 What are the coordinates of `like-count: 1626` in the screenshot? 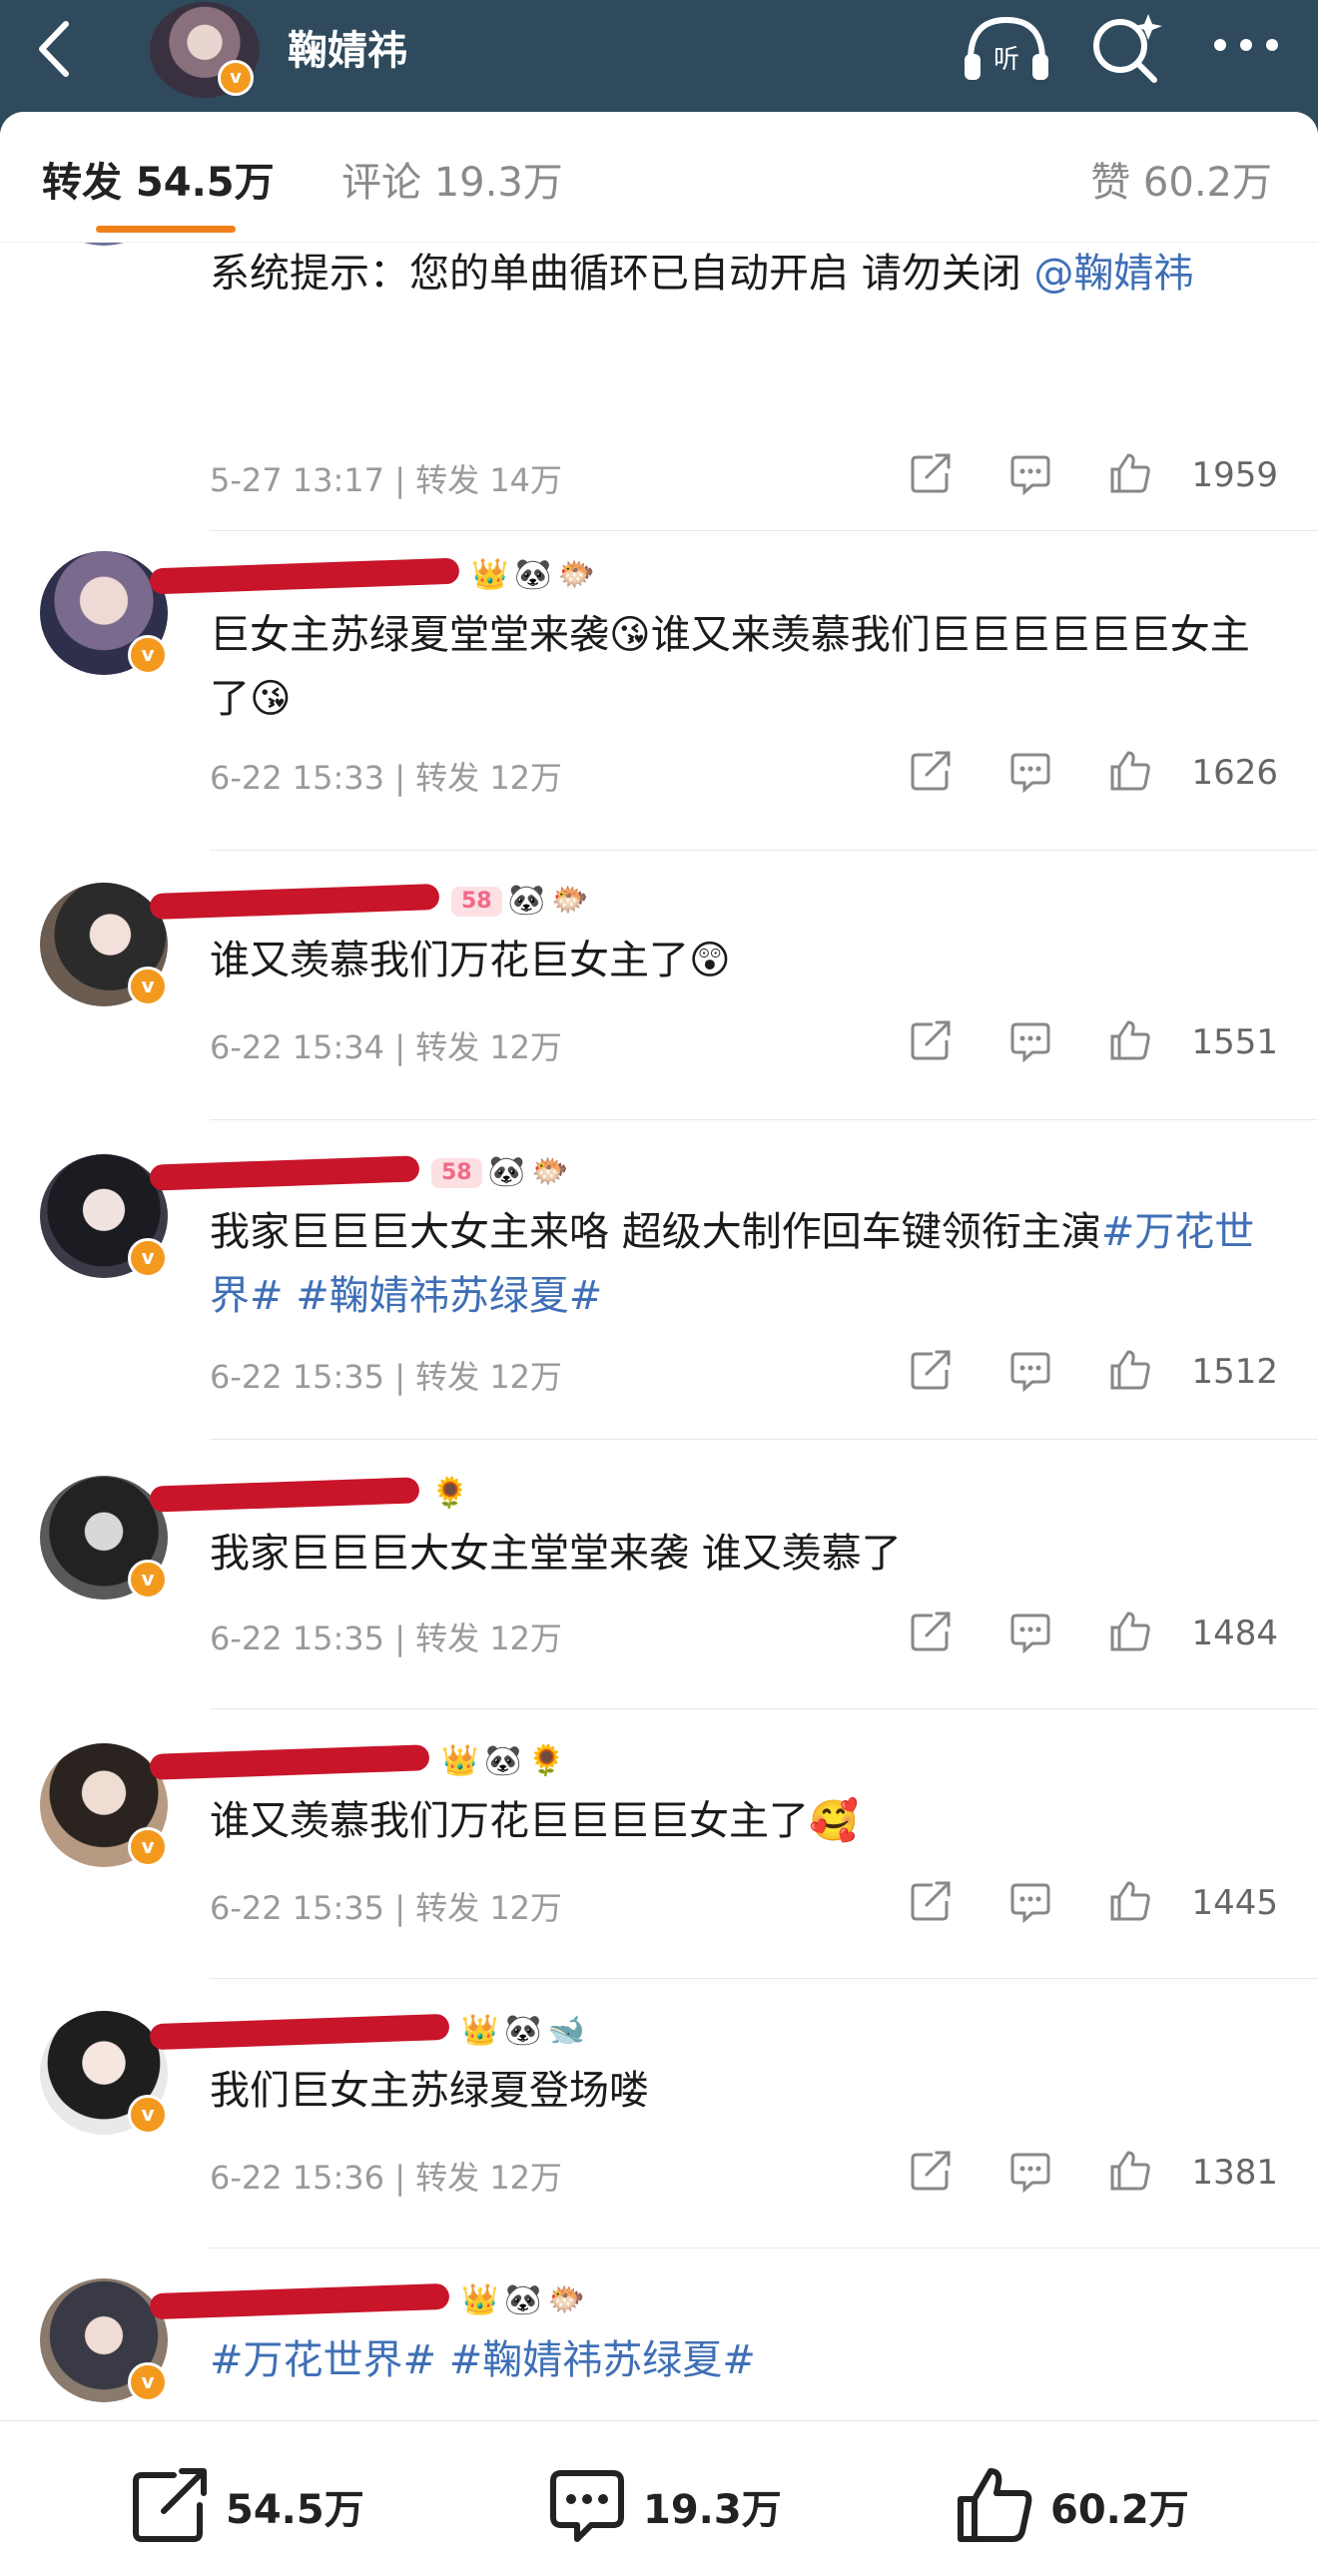 It's located at (1234, 773).